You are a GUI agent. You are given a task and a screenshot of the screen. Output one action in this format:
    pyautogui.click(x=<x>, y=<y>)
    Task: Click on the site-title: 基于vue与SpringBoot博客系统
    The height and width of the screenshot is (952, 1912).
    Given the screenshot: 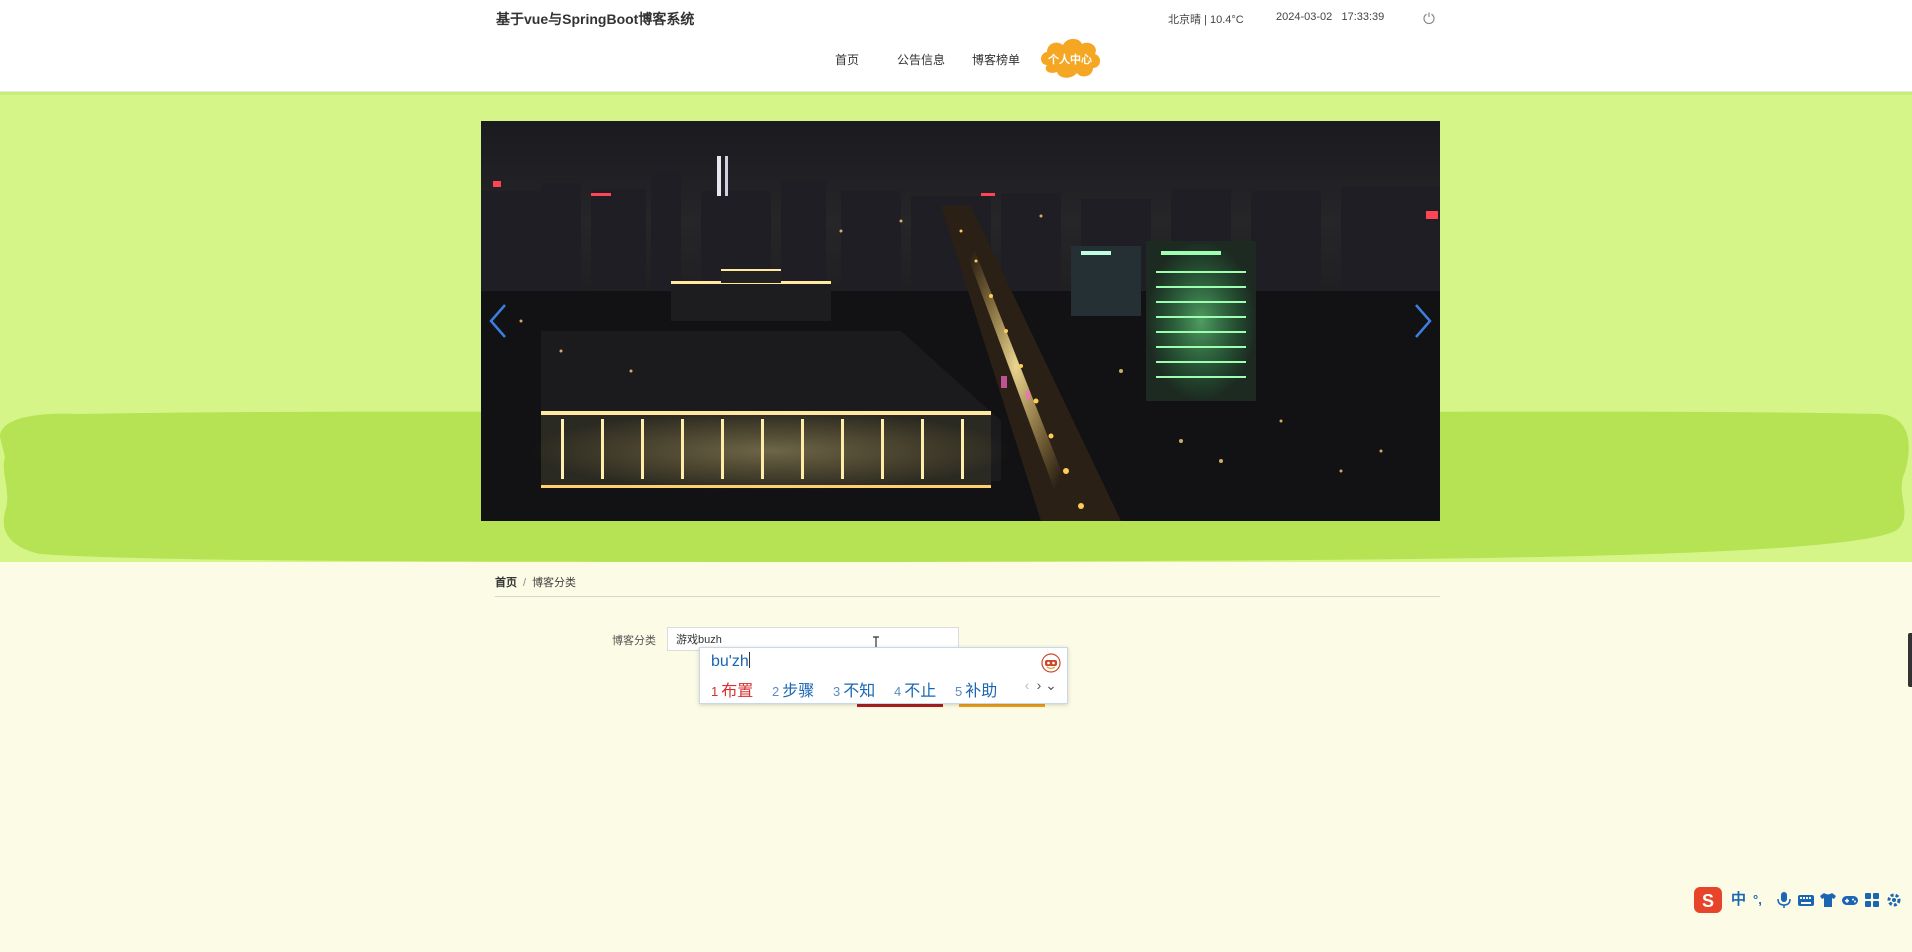 What is the action you would take?
    pyautogui.click(x=595, y=19)
    